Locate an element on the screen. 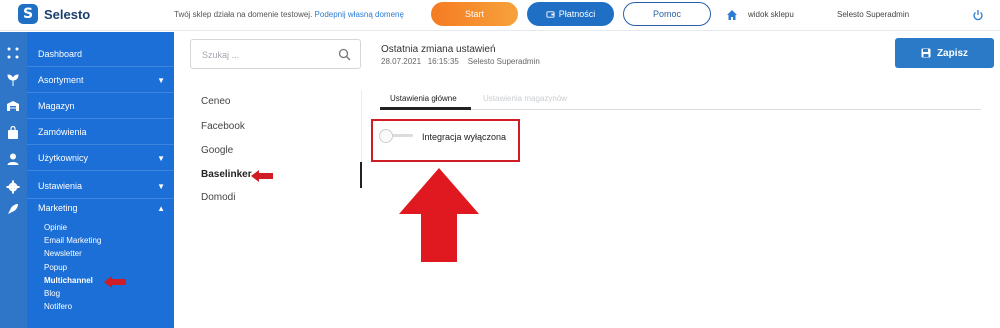 This screenshot has width=1000, height=328. sidebar-item-label: Magazyn is located at coordinates (56, 105).